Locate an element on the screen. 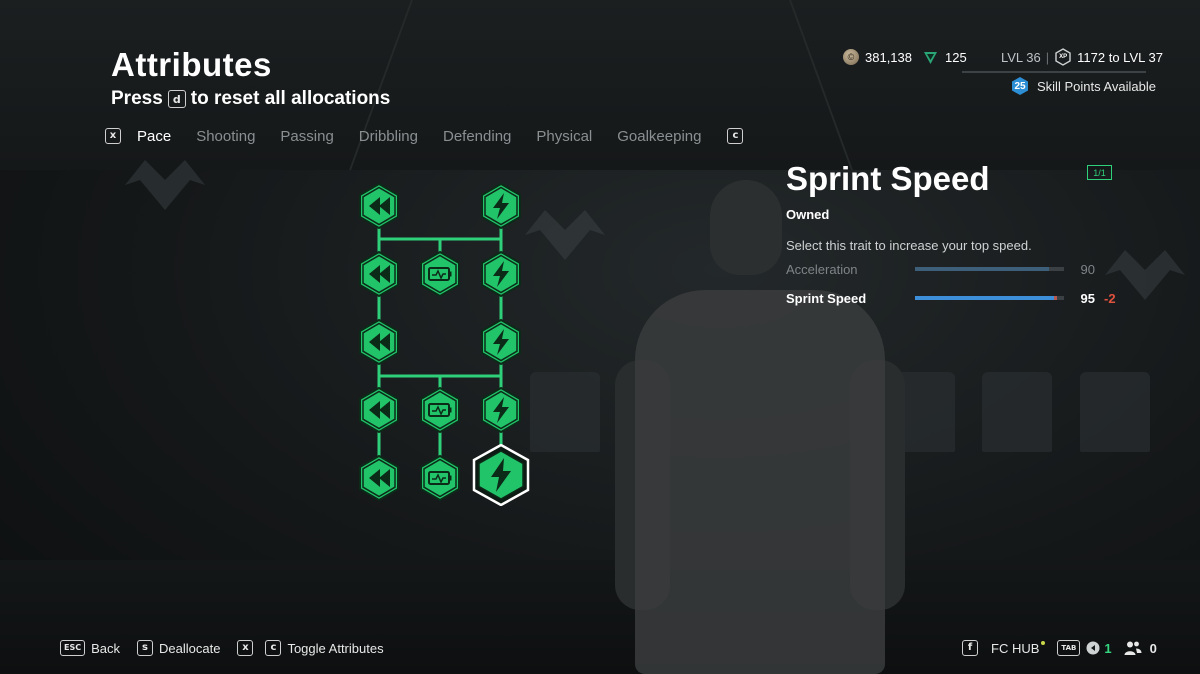  tab-goalkeeping: Goalkeeping is located at coordinates (659, 136).